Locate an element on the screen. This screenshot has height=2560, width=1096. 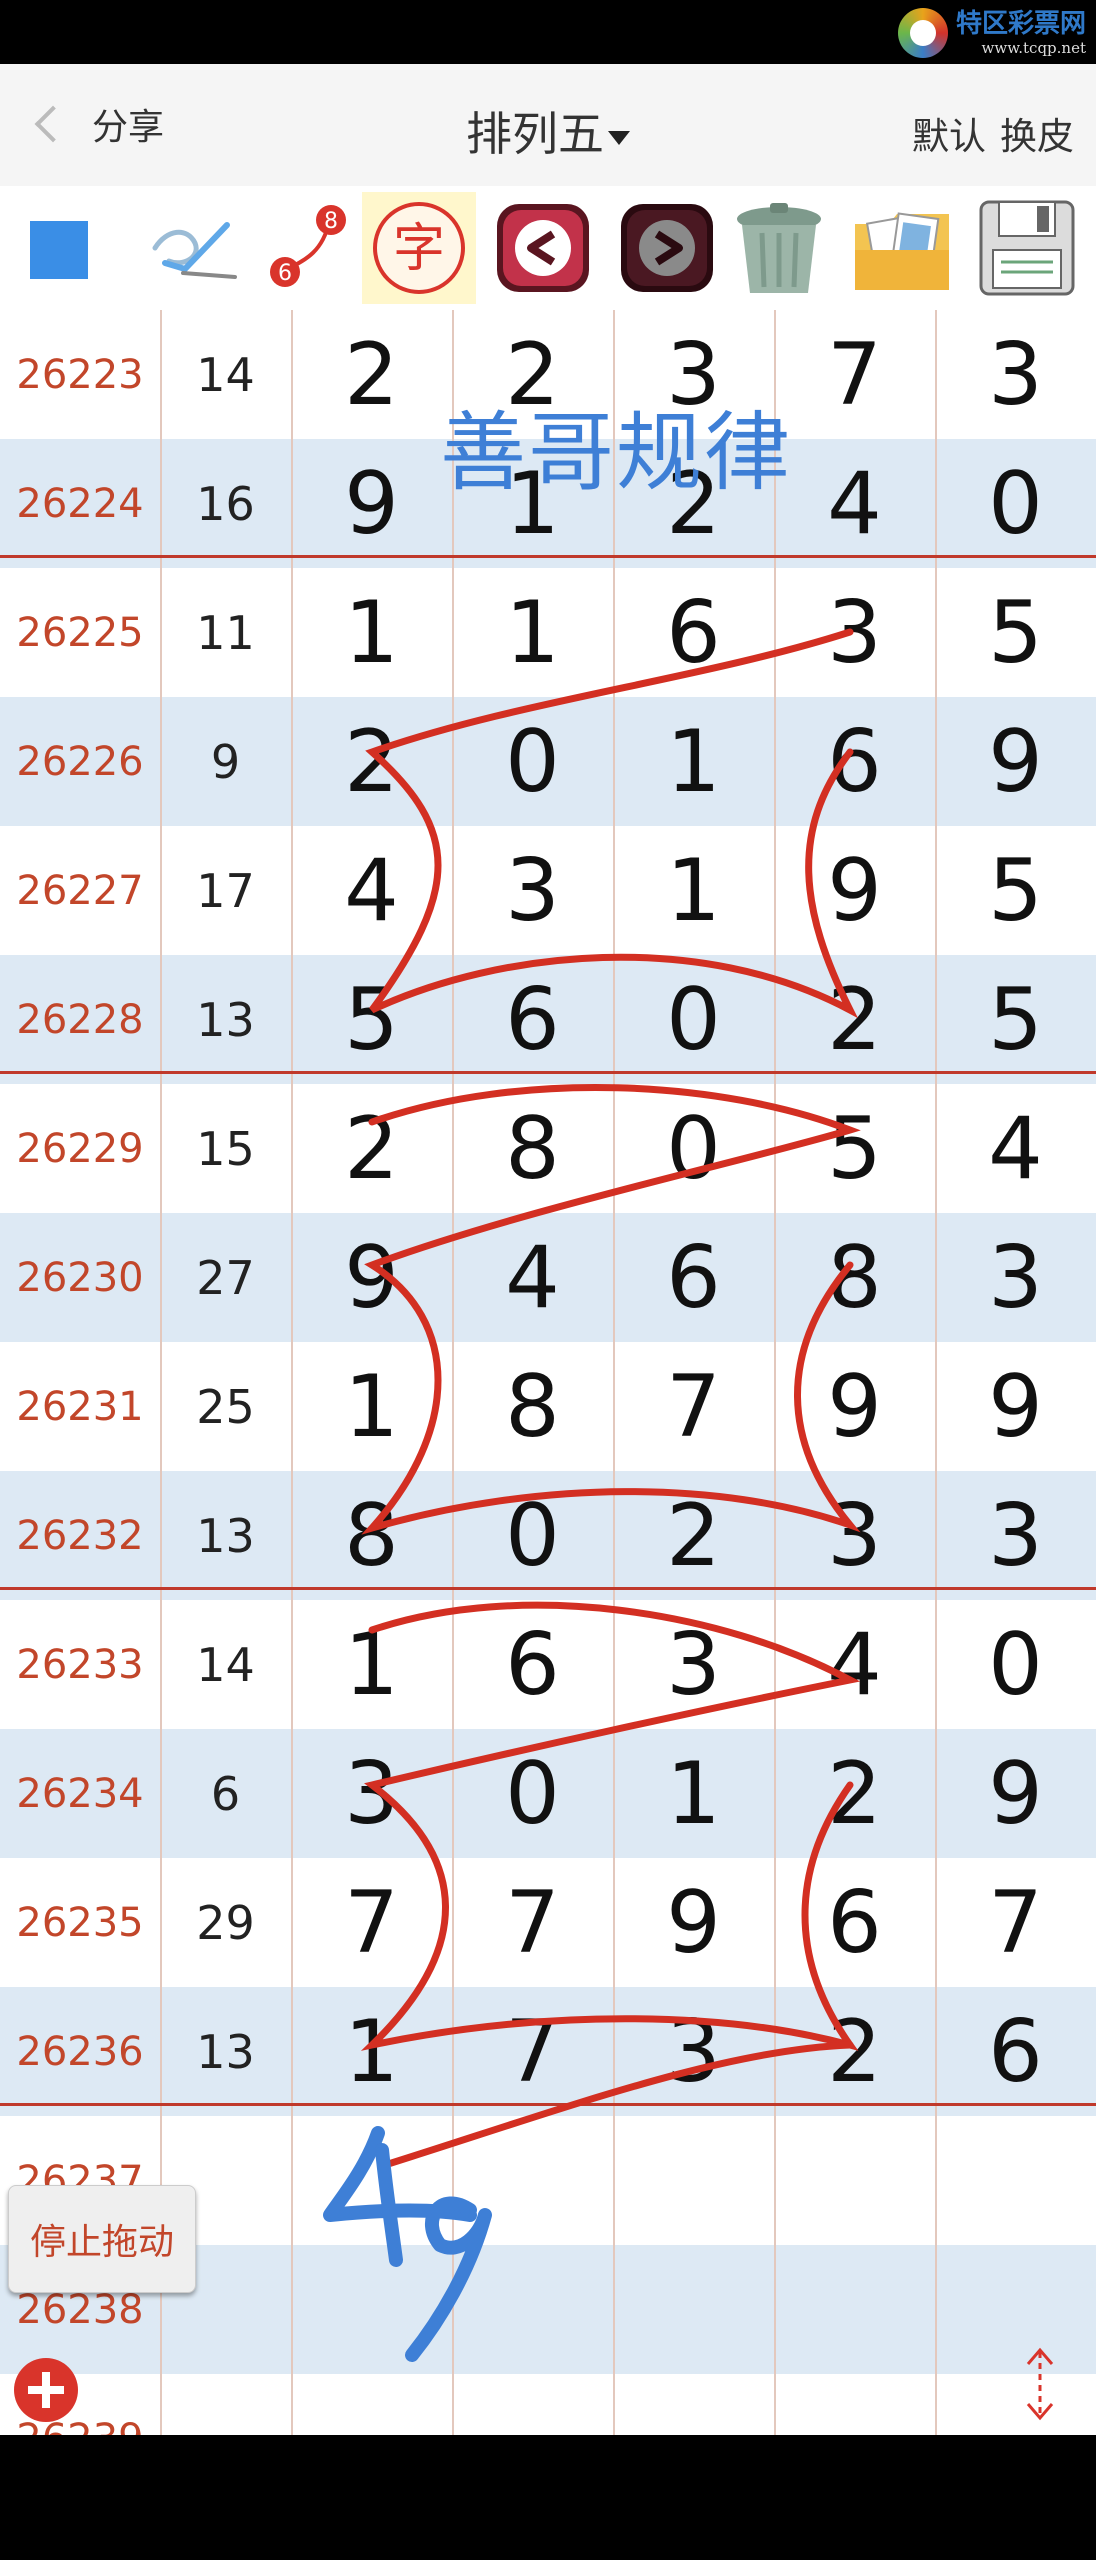
stop-drag-button: 停止拖动 is located at coordinates (102, 2239).